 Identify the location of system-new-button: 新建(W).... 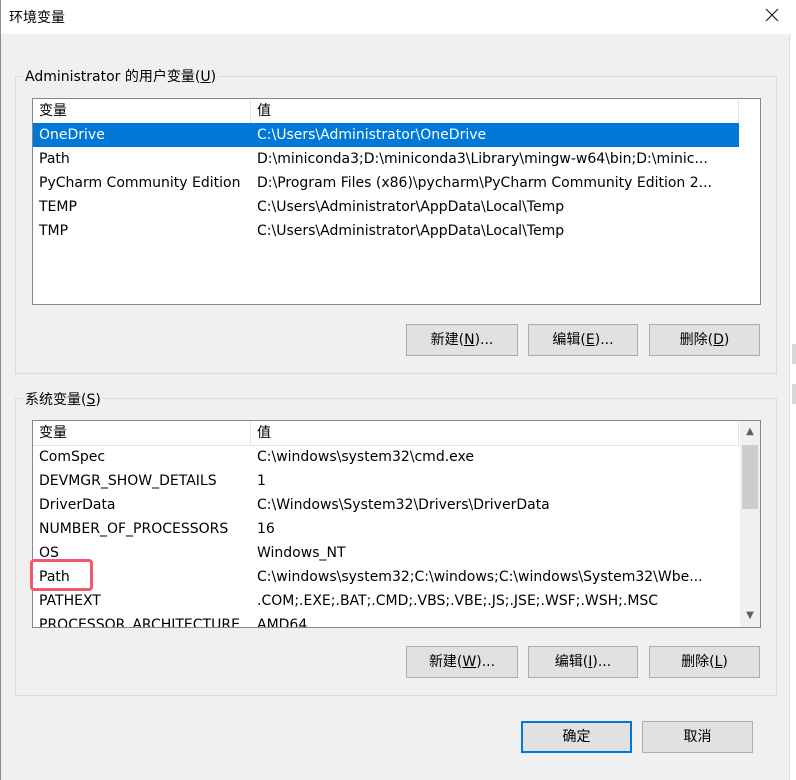
(462, 662).